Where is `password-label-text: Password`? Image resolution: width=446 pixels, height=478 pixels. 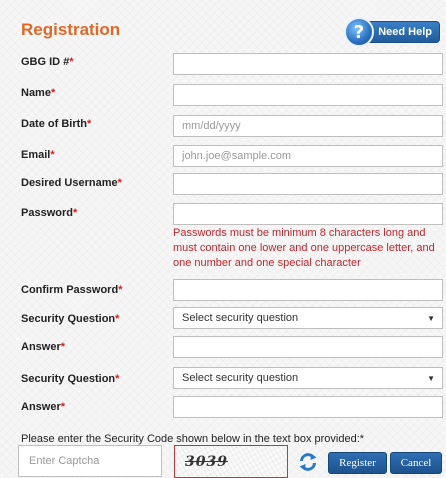 password-label-text: Password is located at coordinates (47, 213).